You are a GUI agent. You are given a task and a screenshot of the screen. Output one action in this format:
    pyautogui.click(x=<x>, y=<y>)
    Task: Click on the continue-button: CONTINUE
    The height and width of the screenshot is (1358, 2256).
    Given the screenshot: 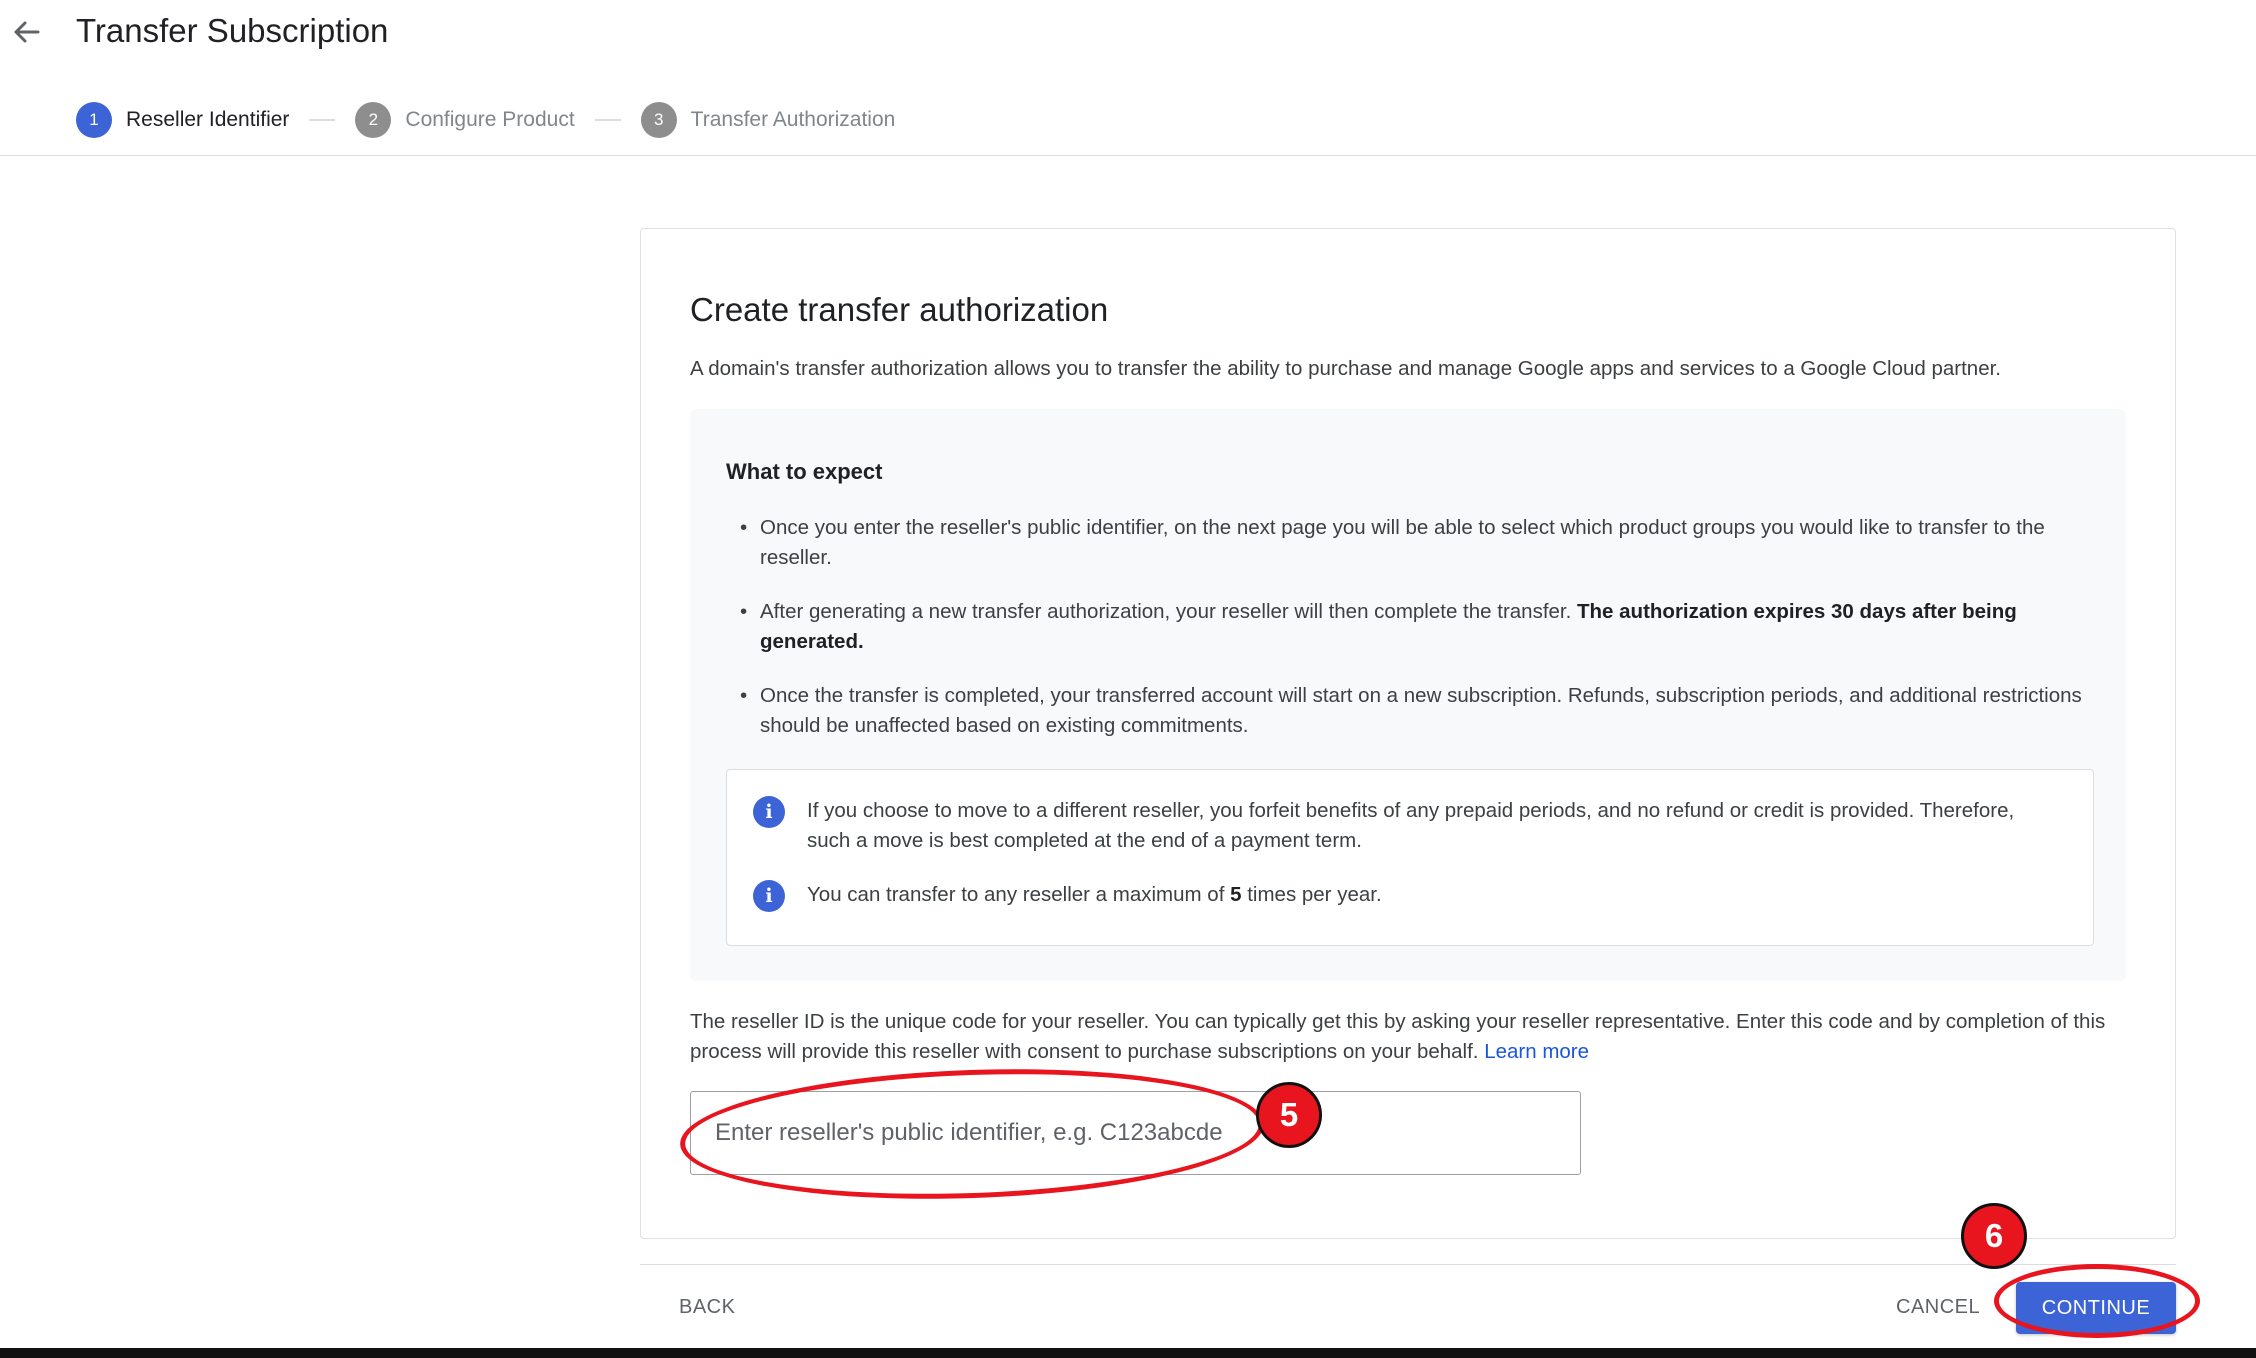 What is the action you would take?
    pyautogui.click(x=2096, y=1308)
    